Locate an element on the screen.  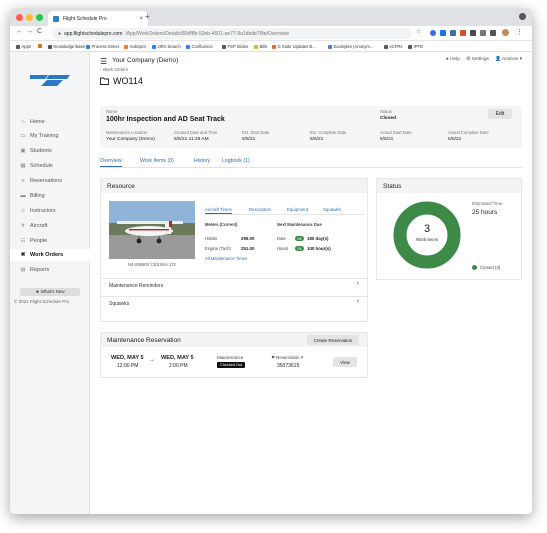
status-card-title: Status is located at coordinates (449, 186).